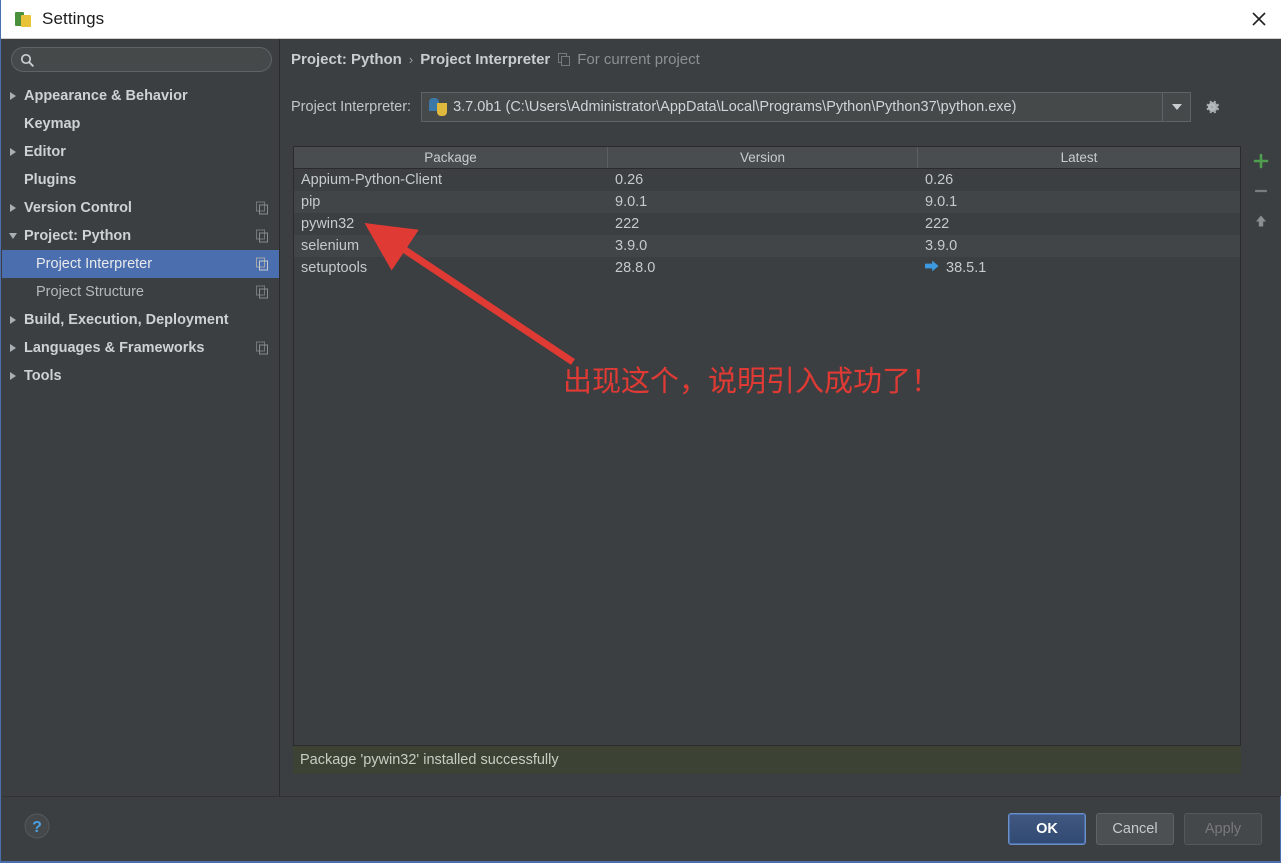 The image size is (1281, 863). What do you see at coordinates (941, 246) in the screenshot?
I see `cell-latest-text: 3.9.0` at bounding box center [941, 246].